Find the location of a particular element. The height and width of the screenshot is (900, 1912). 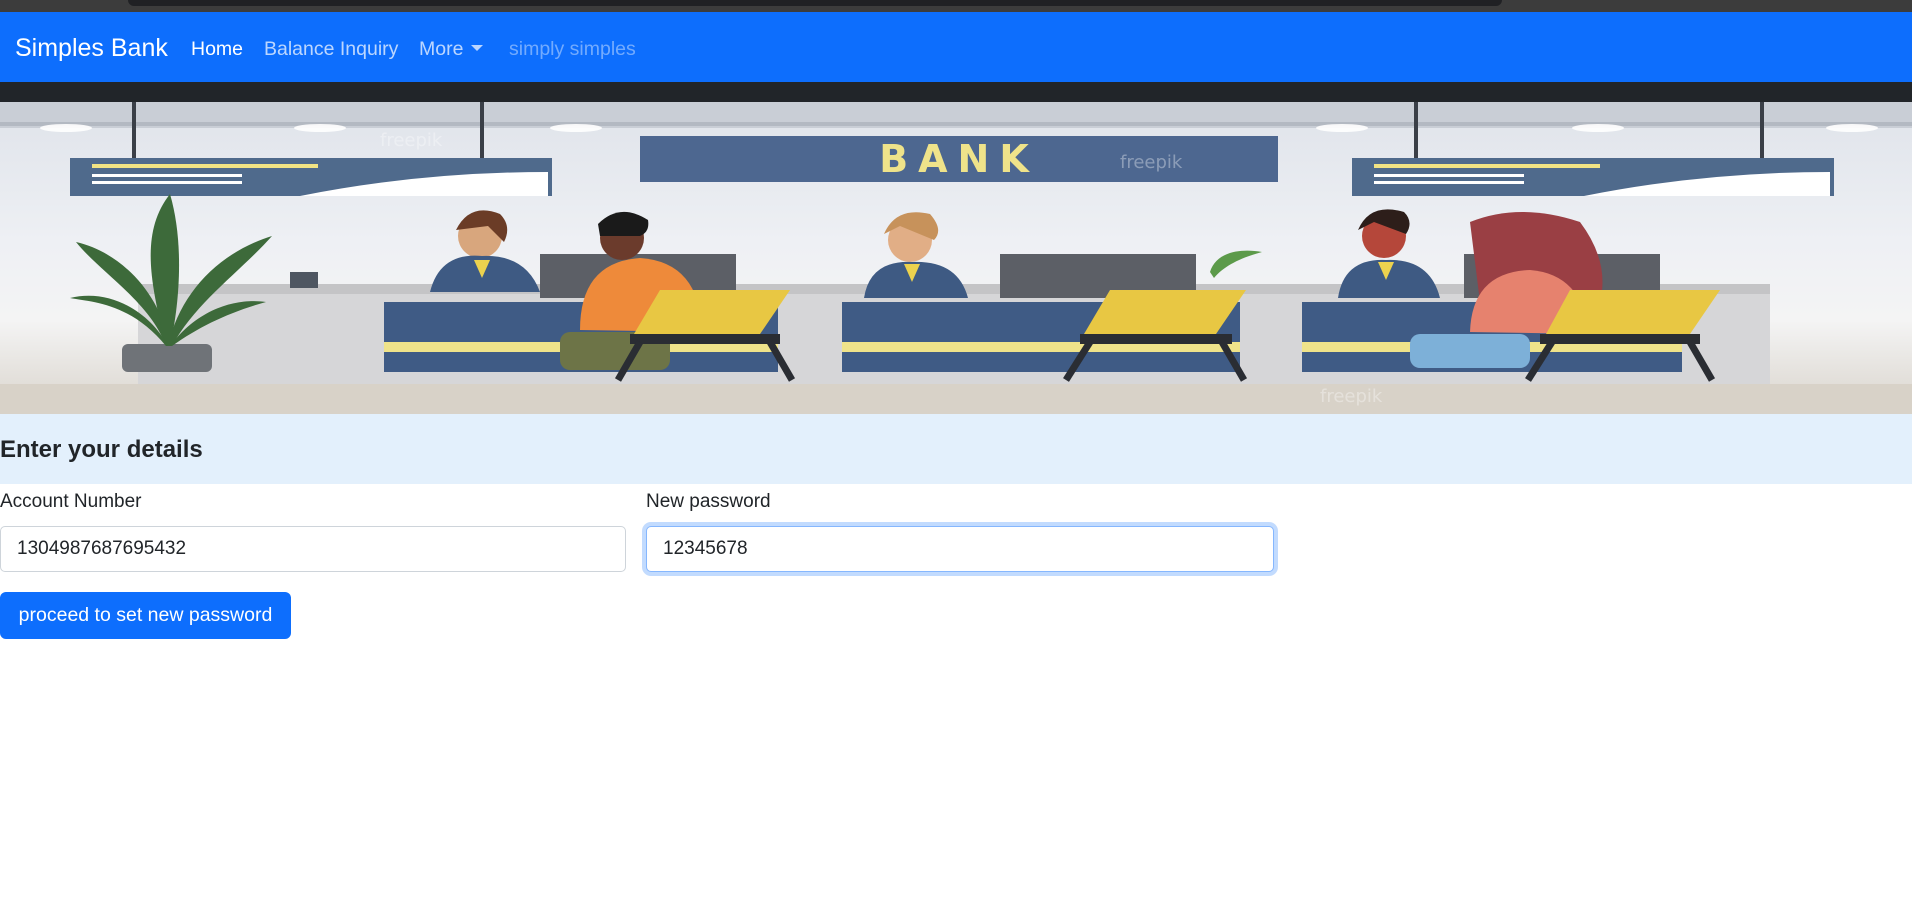

bank-sign-text: BANK is located at coordinates (959, 159).